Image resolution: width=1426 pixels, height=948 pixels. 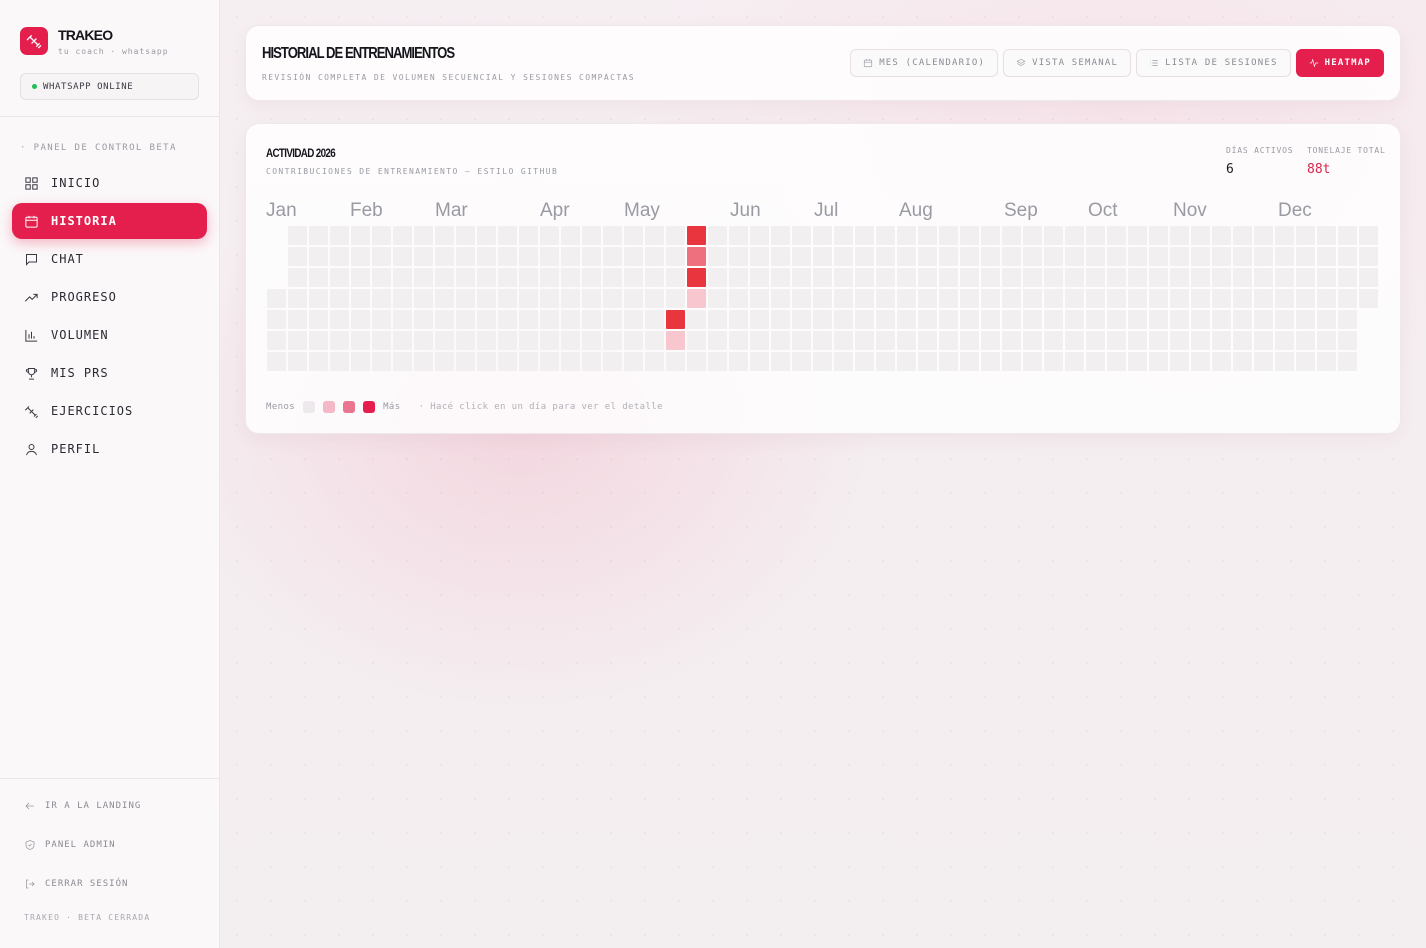 What do you see at coordinates (109, 449) in the screenshot?
I see `sidebar-item-perfil: PERFIL` at bounding box center [109, 449].